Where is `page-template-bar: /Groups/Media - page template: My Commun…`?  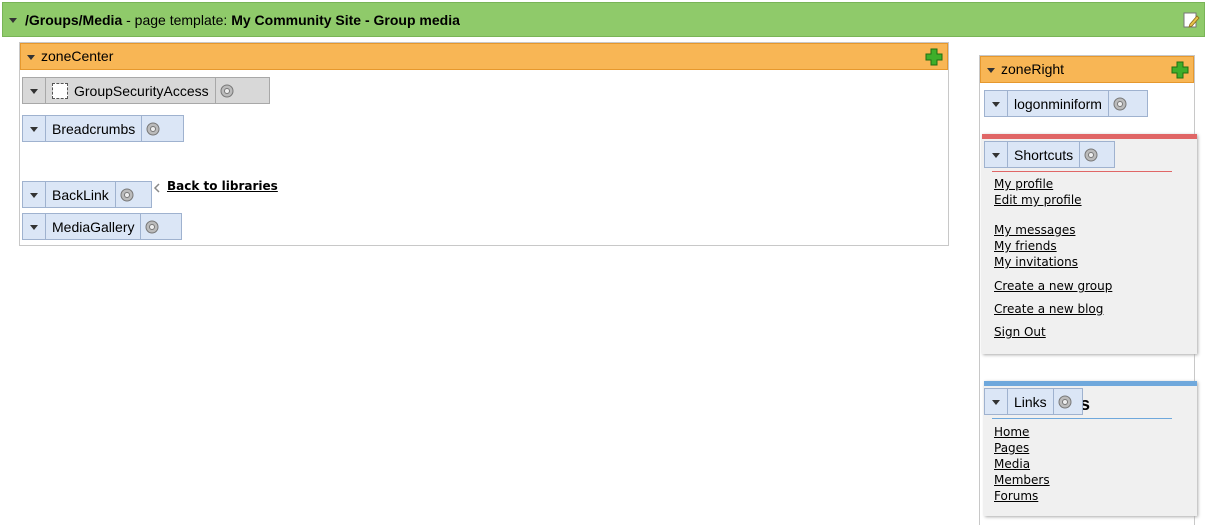 page-template-bar: /Groups/Media - page template: My Commun… is located at coordinates (603, 19).